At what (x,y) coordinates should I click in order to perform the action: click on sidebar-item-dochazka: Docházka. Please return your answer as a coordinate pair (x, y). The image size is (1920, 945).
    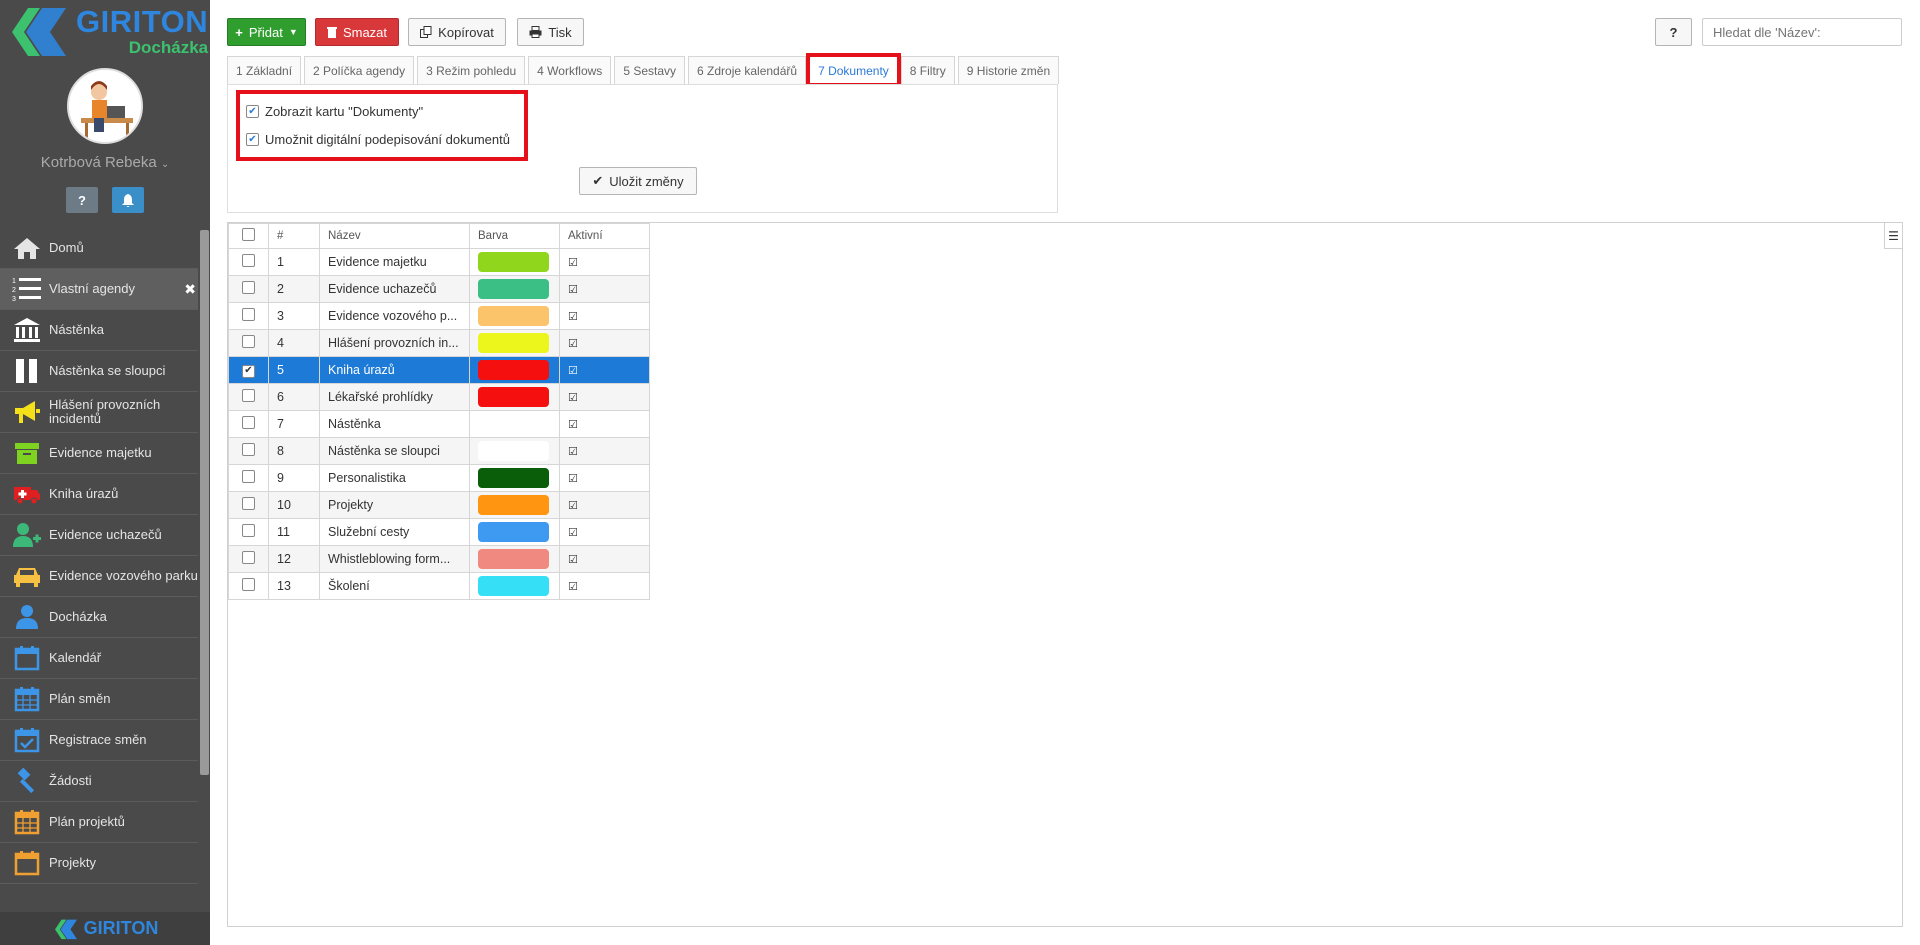
    Looking at the image, I should click on (99, 617).